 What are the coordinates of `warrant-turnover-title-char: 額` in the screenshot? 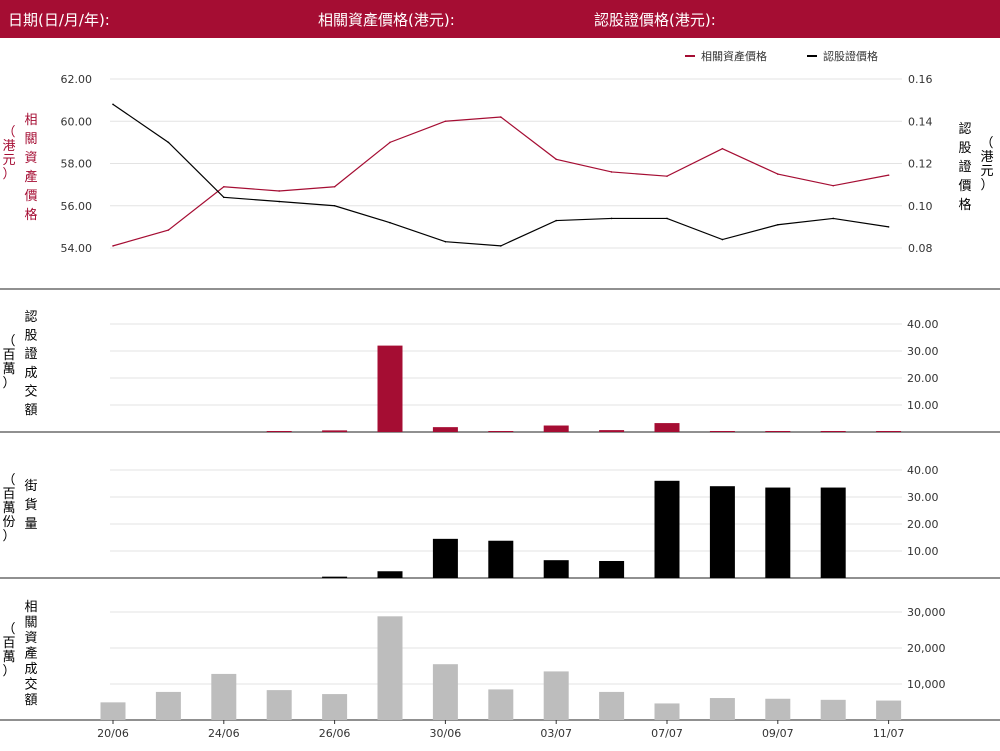 It's located at (30, 410).